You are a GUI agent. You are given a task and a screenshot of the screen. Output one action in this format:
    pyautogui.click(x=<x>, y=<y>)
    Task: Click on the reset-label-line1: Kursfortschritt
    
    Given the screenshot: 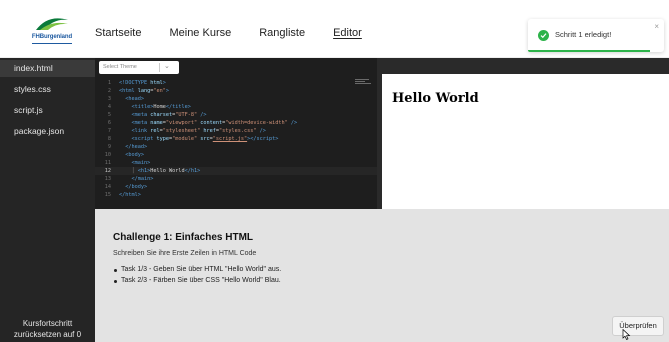 What is the action you would take?
    pyautogui.click(x=47, y=323)
    